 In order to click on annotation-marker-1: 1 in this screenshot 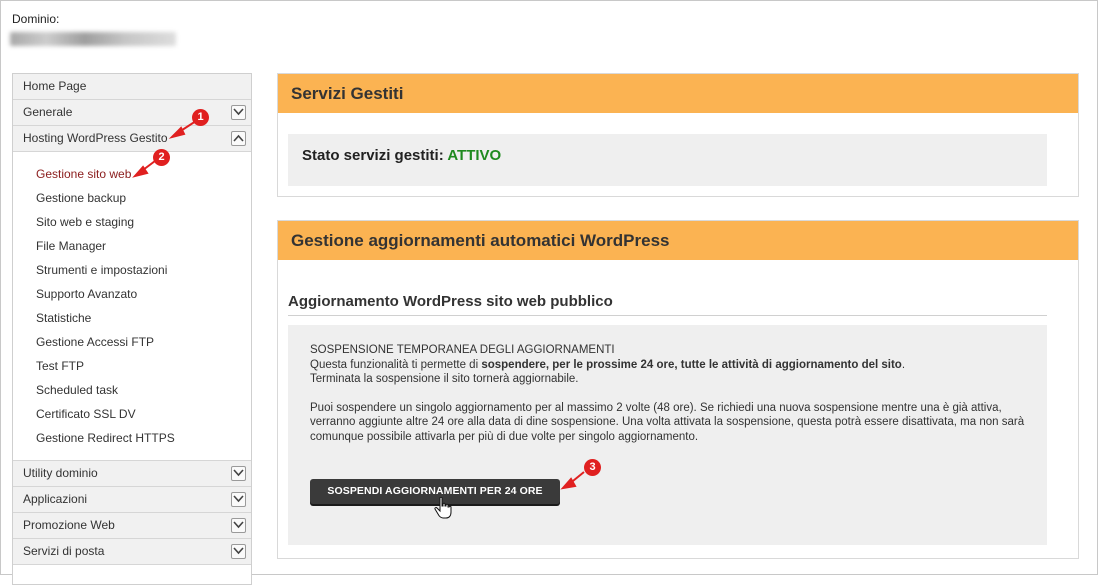, I will do `click(200, 117)`.